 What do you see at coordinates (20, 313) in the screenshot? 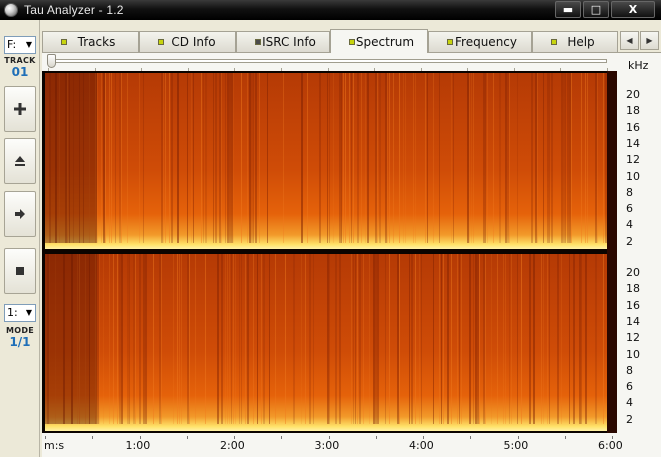
I see `mode-select: 1: ▼` at bounding box center [20, 313].